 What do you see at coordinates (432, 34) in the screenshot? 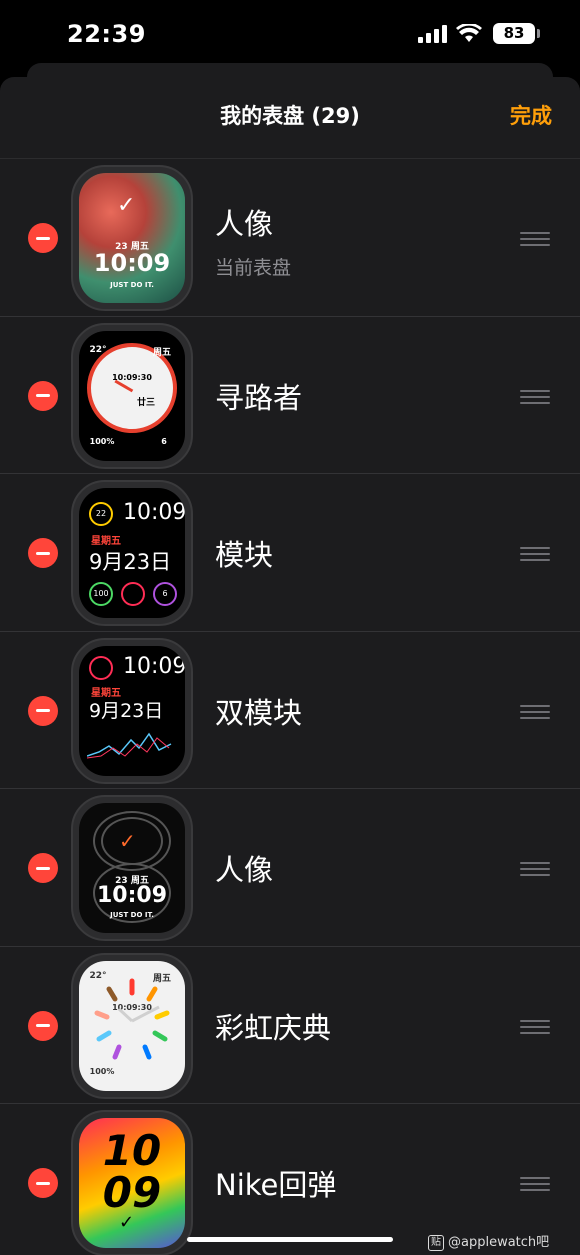
I see `cellular-signal-icon` at bounding box center [432, 34].